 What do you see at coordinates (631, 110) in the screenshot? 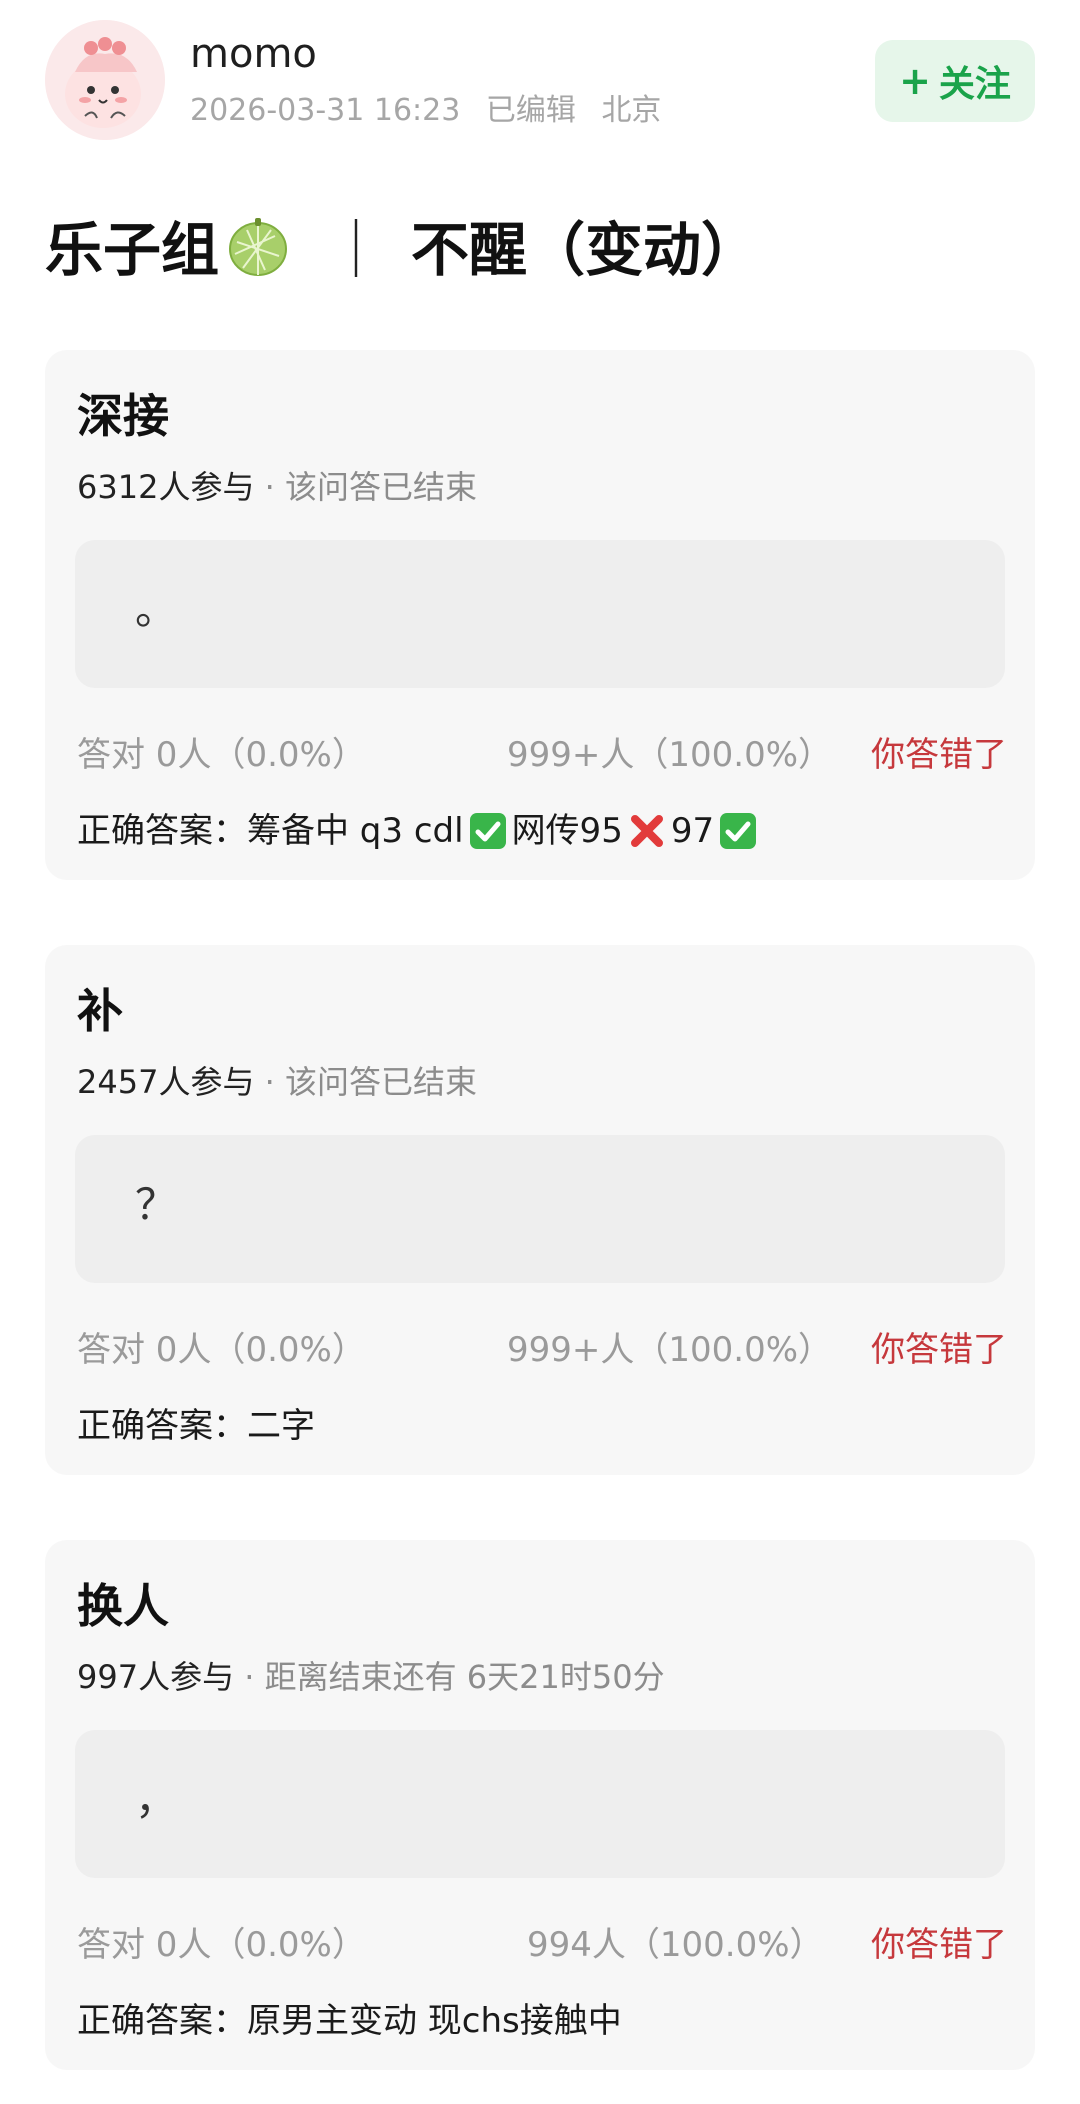
I see `location-label: 北京` at bounding box center [631, 110].